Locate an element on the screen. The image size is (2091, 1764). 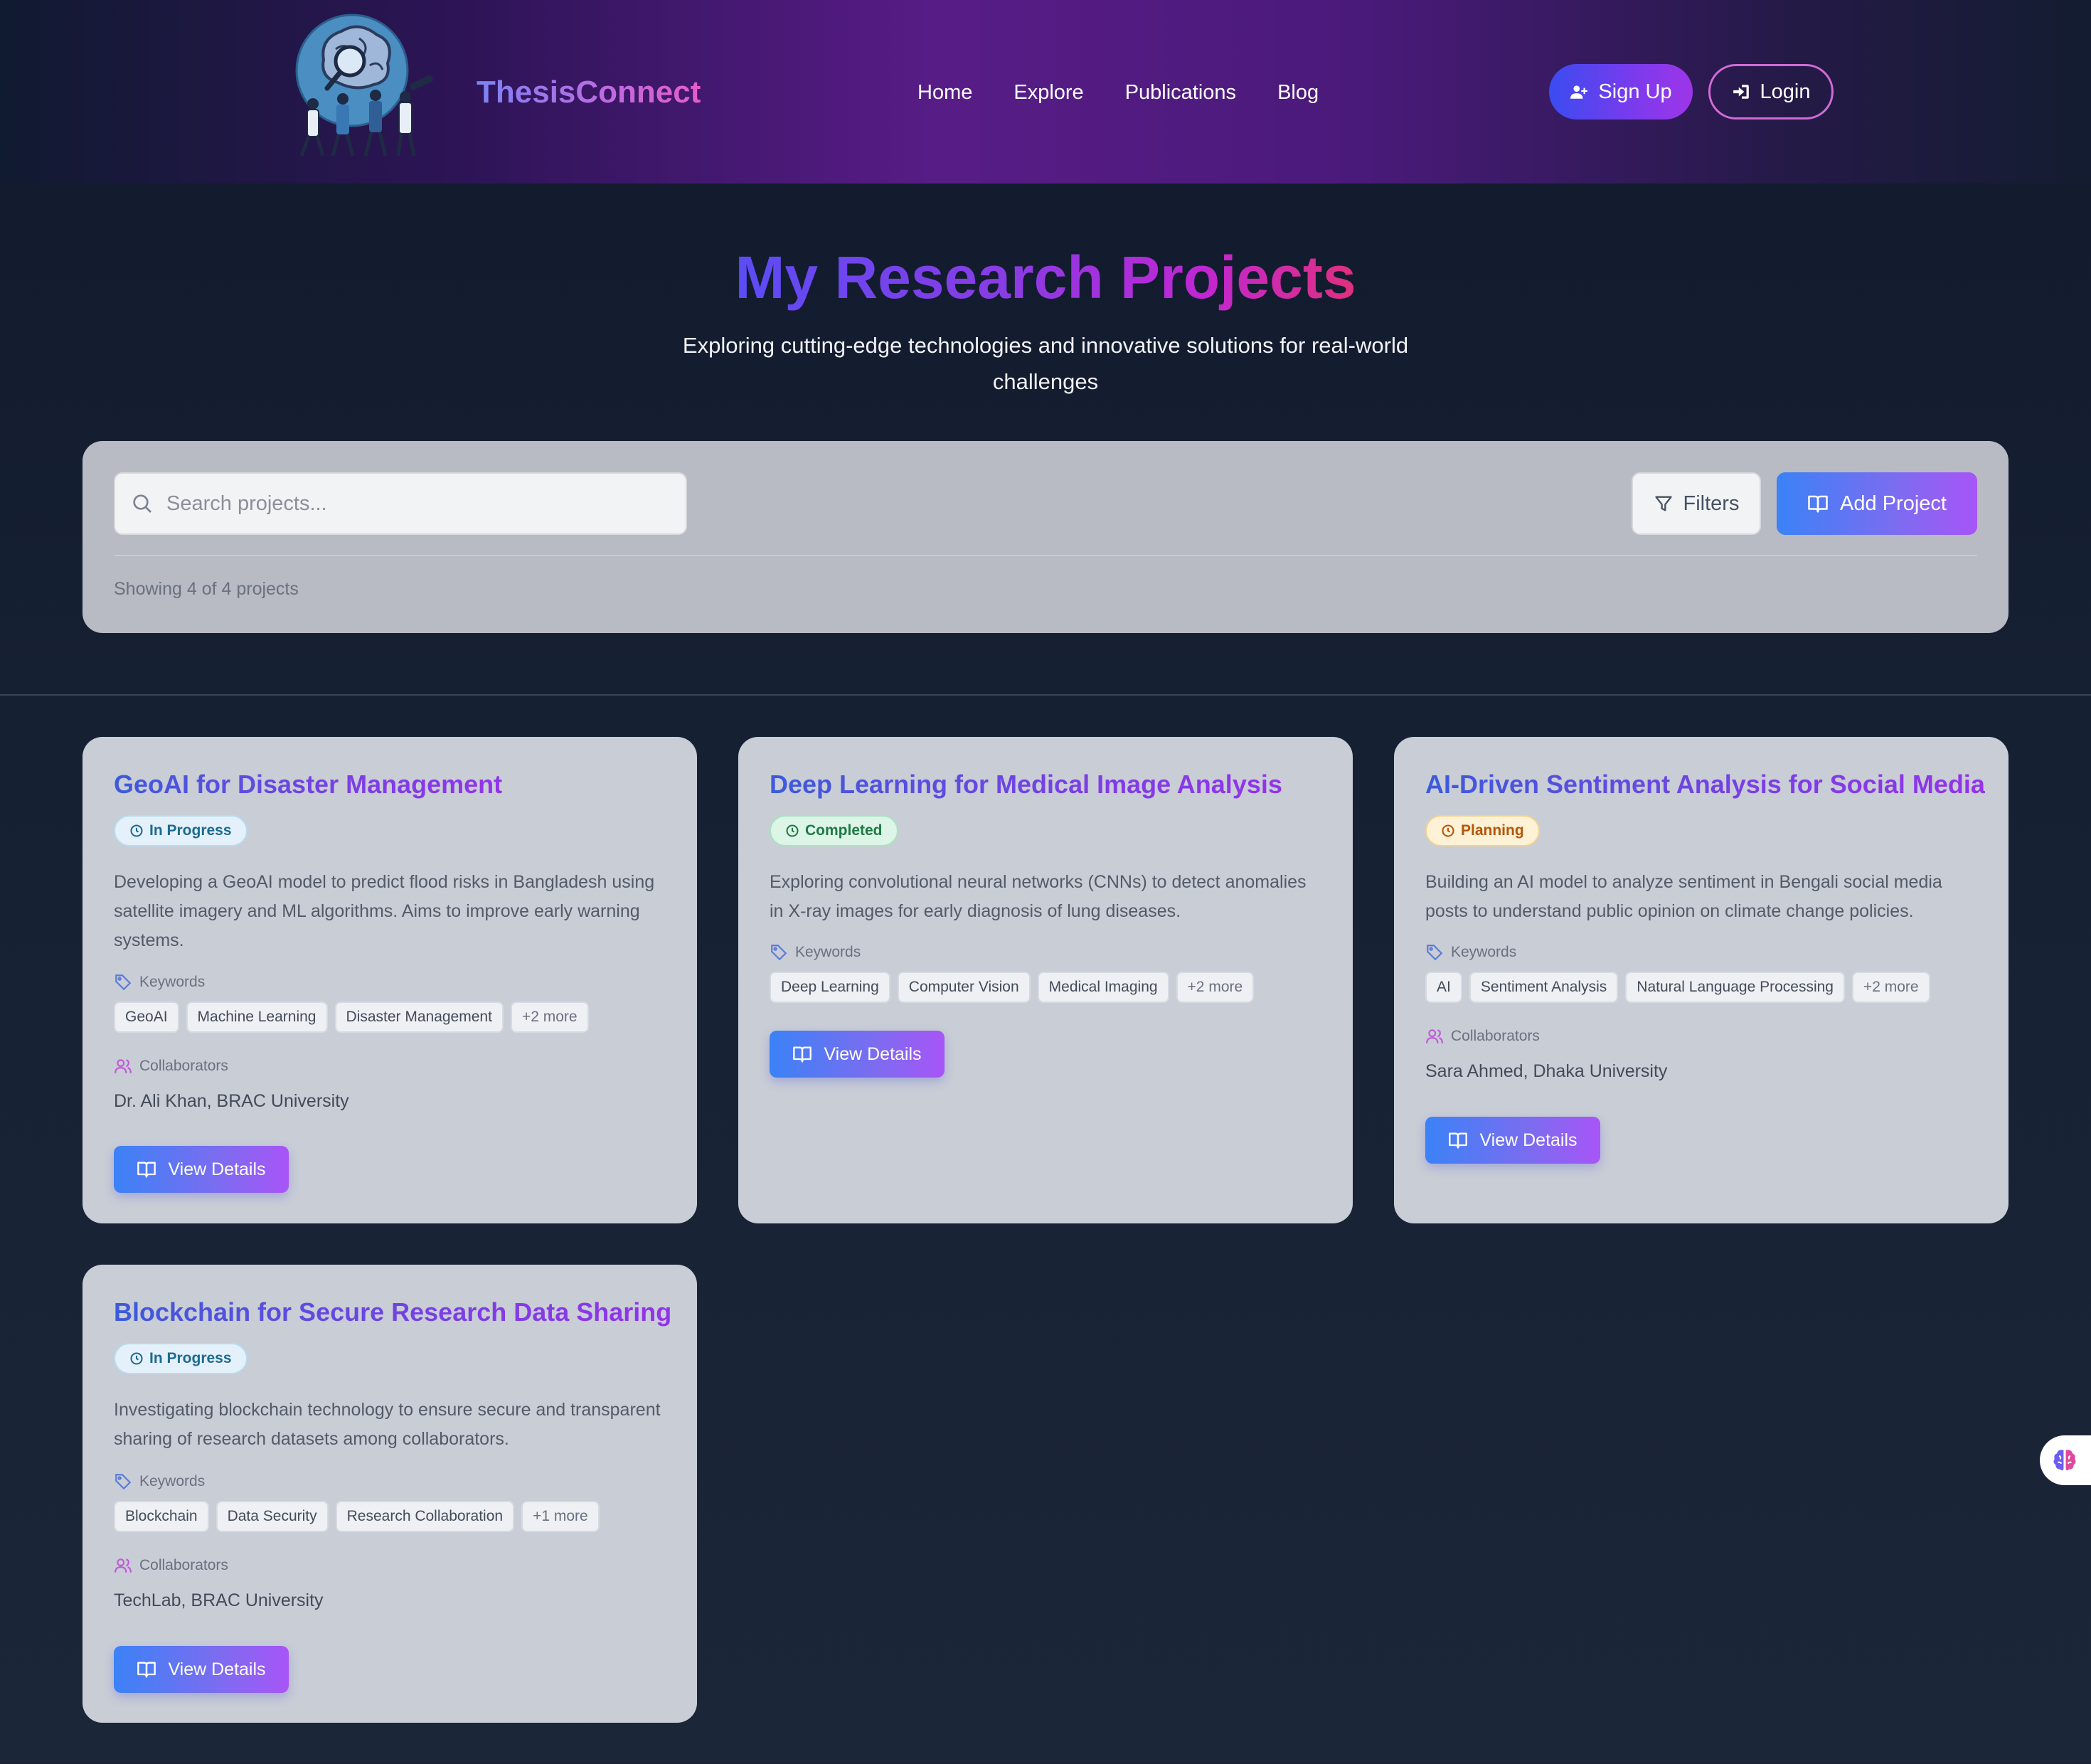
brain-icon is located at coordinates (2064, 1461).